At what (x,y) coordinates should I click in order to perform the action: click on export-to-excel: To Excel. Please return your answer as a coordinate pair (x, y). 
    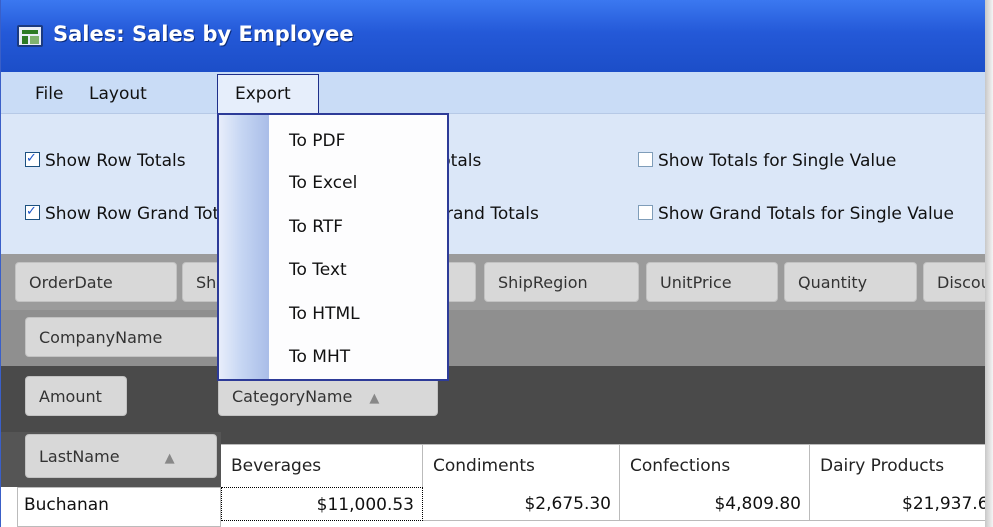
    Looking at the image, I should click on (323, 183).